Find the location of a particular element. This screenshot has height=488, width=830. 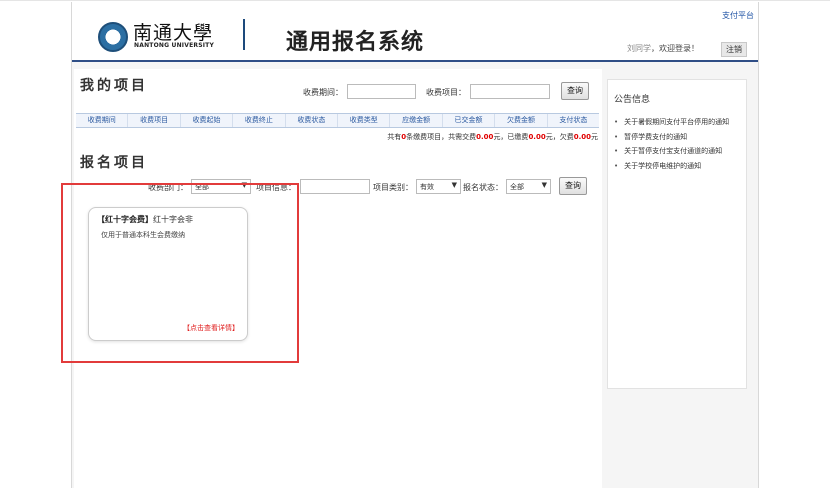

pay-platform-link: 支付平台 is located at coordinates (738, 15).